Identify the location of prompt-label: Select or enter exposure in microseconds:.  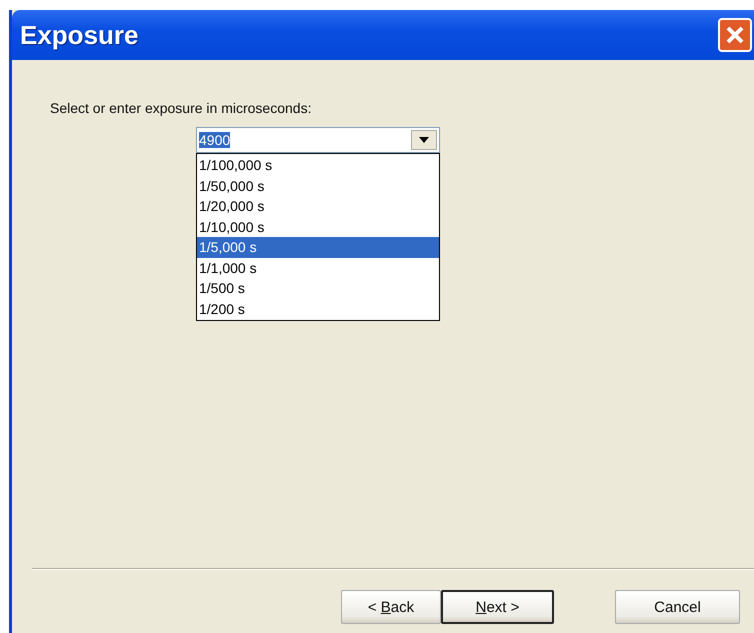
(181, 108).